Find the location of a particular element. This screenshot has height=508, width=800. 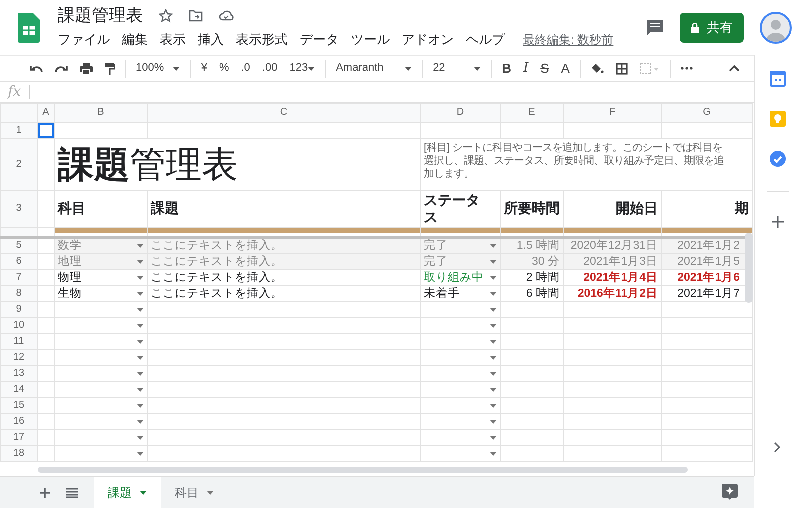

due-date-cell: 2021年1月7 is located at coordinates (709, 293).